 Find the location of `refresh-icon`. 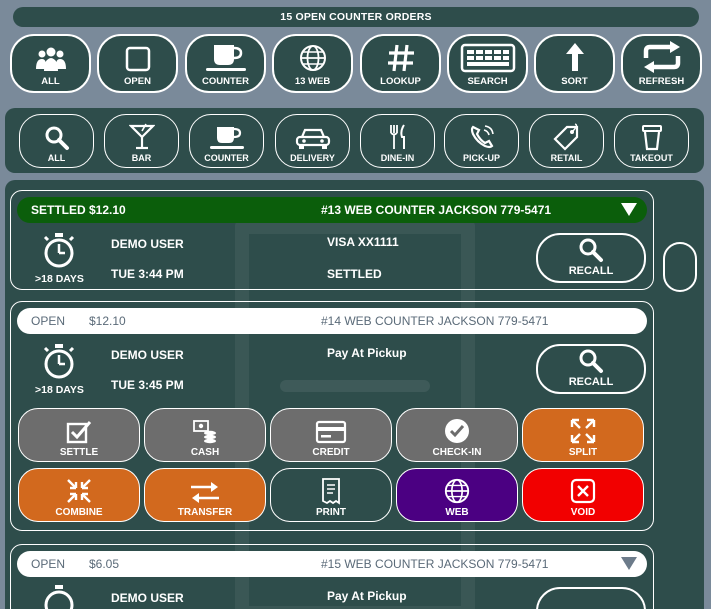

refresh-icon is located at coordinates (661, 57).